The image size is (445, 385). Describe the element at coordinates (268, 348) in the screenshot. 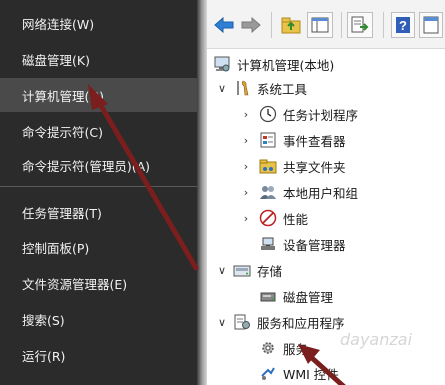

I see `services-gear-icon` at that location.